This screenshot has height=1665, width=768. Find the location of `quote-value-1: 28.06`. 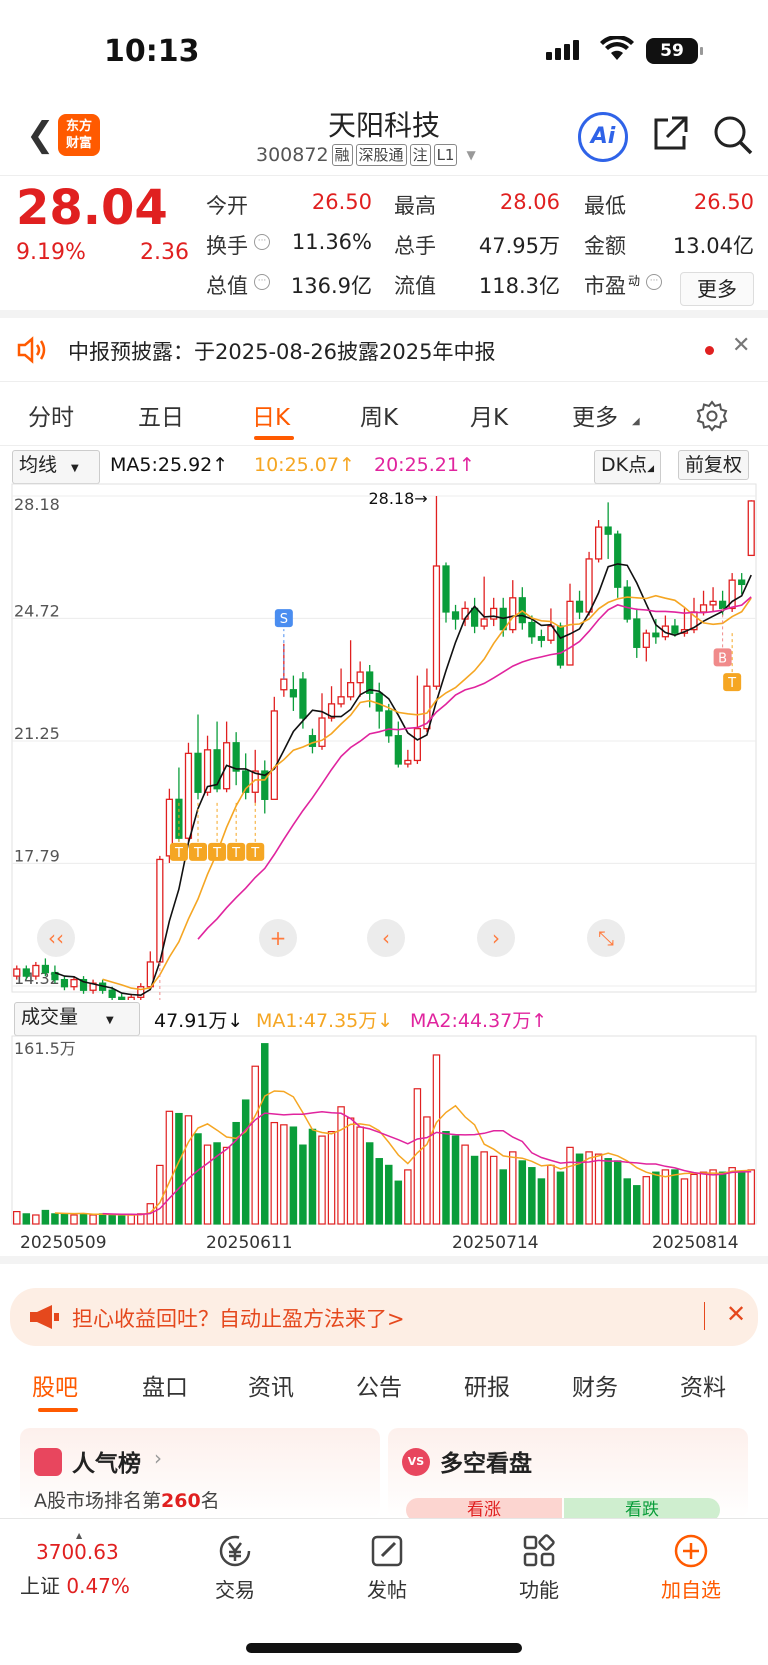

quote-value-1: 28.06 is located at coordinates (529, 202).